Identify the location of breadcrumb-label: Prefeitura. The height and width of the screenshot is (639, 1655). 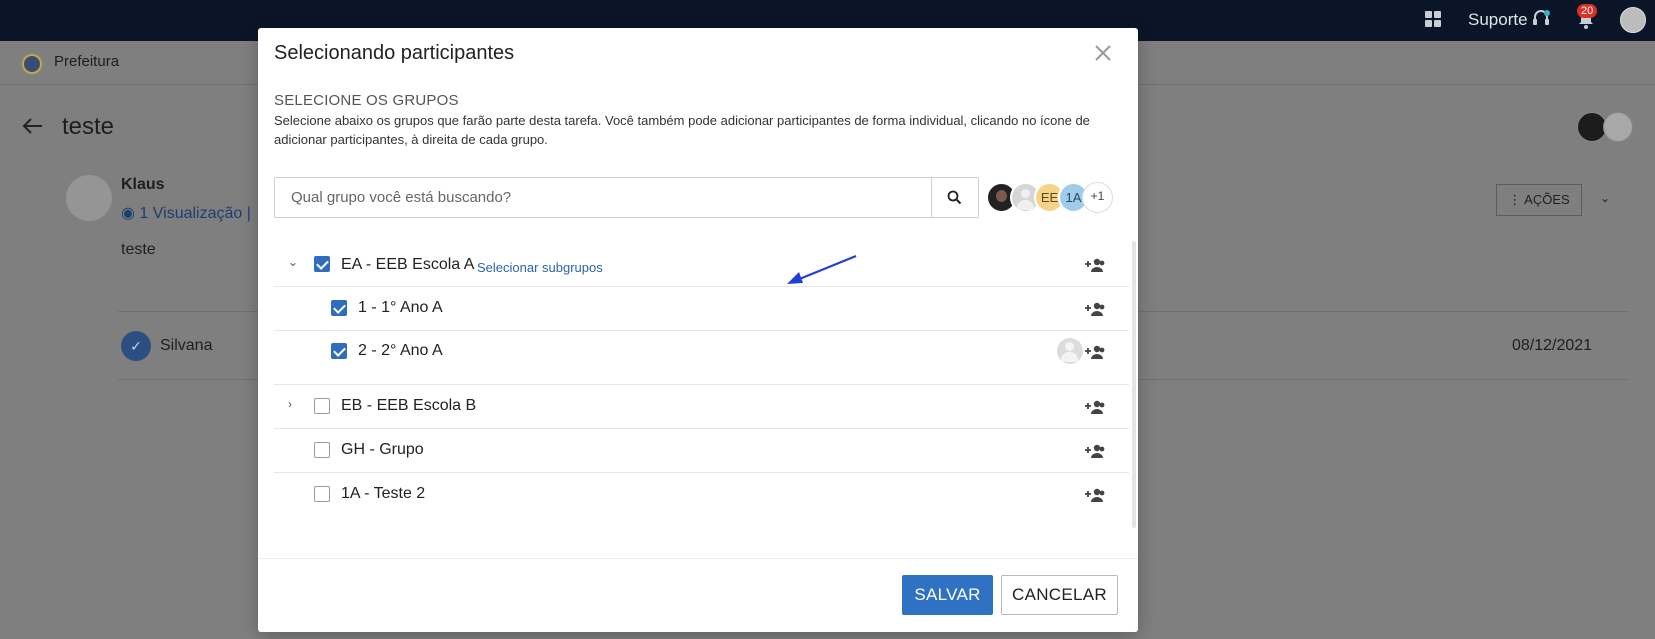
(86, 61).